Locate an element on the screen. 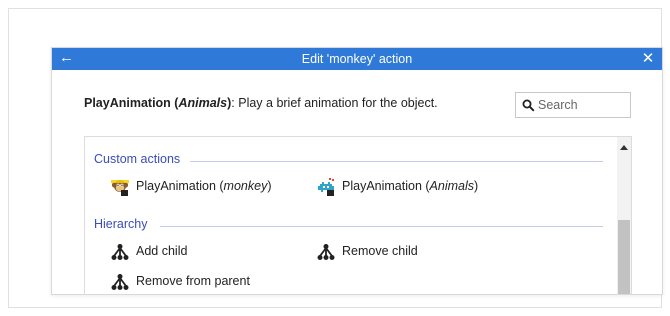 The height and width of the screenshot is (316, 670). dialog-title: Edit 'monkey' action is located at coordinates (357, 59).